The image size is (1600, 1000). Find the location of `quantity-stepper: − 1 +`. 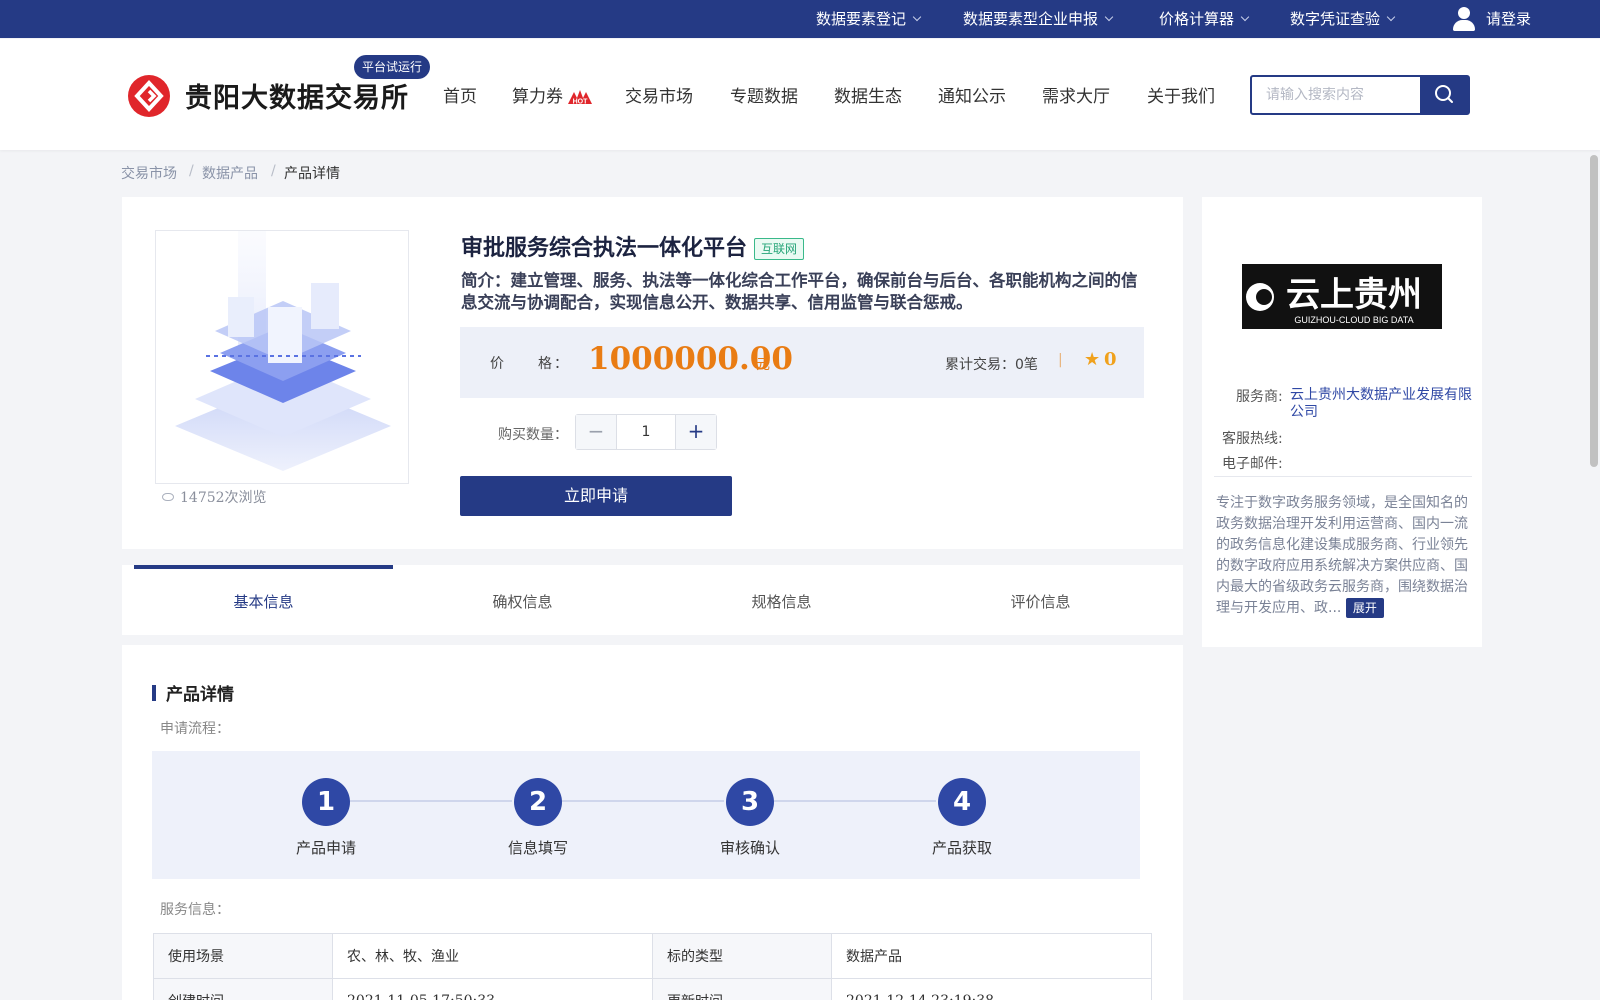

quantity-stepper: − 1 + is located at coordinates (646, 432).